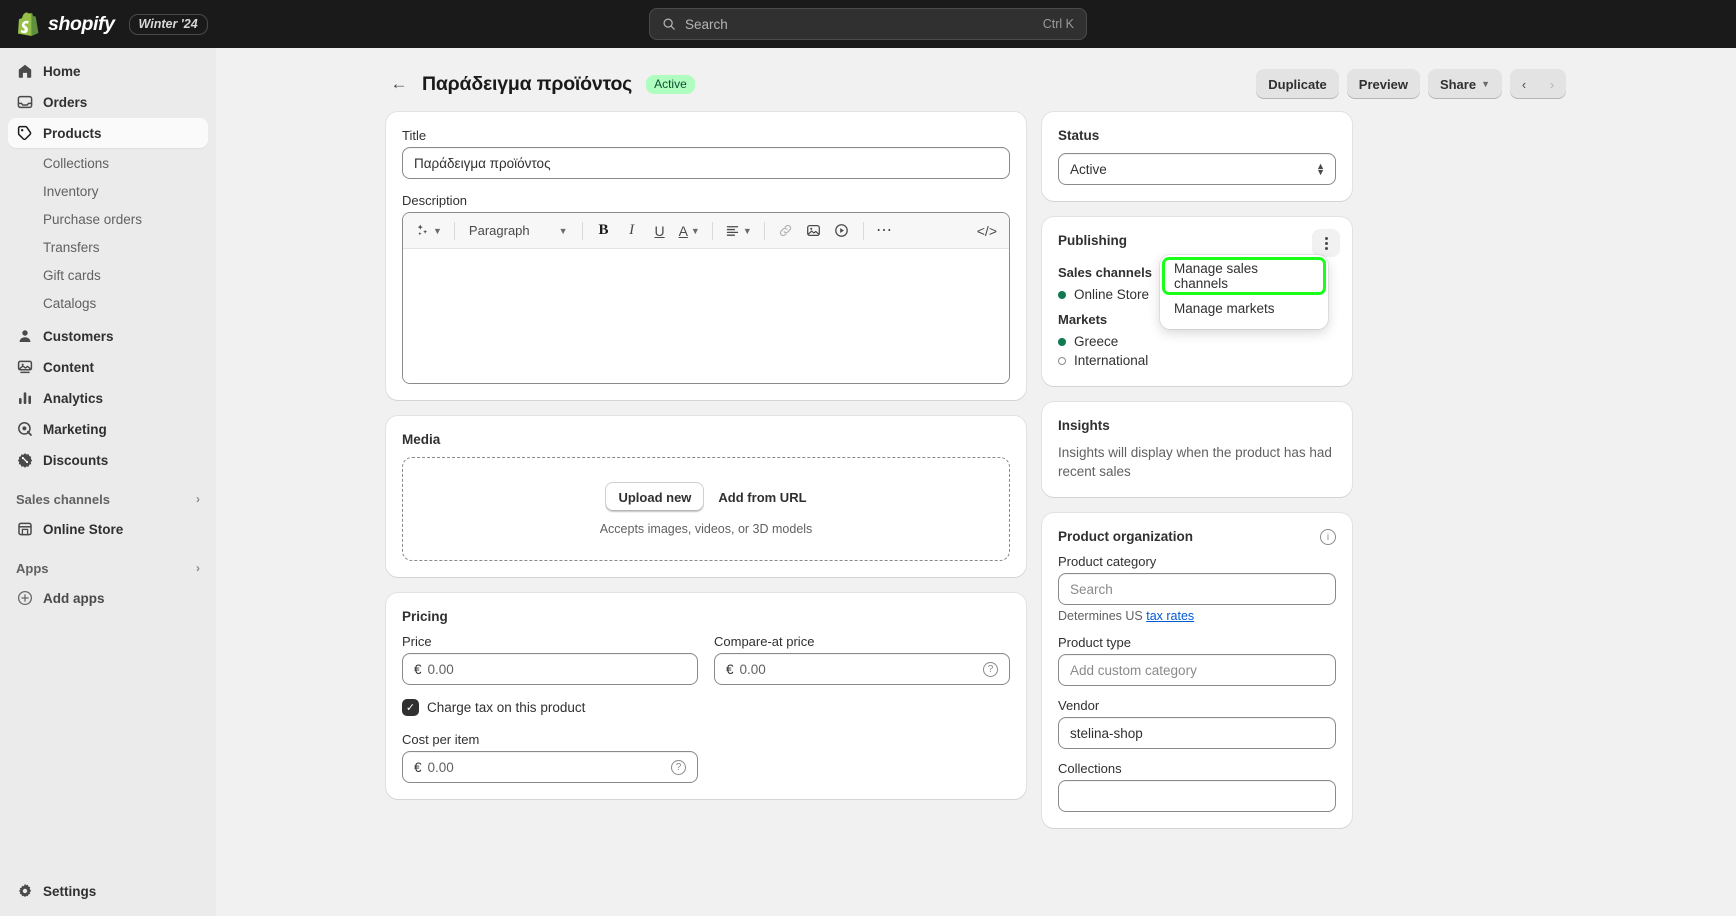 The height and width of the screenshot is (916, 1736). What do you see at coordinates (76, 460) in the screenshot?
I see `sidebar-item-label: Discounts` at bounding box center [76, 460].